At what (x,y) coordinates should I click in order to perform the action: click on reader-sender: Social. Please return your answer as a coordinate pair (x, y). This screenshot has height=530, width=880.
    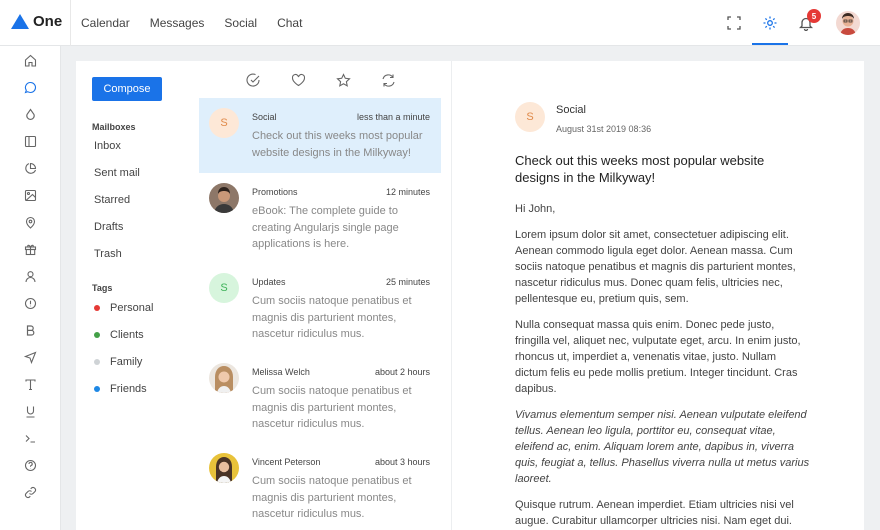
    Looking at the image, I should click on (571, 110).